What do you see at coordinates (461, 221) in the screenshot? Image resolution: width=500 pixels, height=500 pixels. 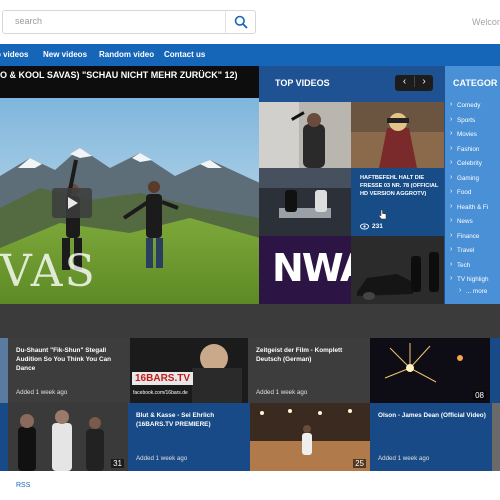 I see `category-news: News` at bounding box center [461, 221].